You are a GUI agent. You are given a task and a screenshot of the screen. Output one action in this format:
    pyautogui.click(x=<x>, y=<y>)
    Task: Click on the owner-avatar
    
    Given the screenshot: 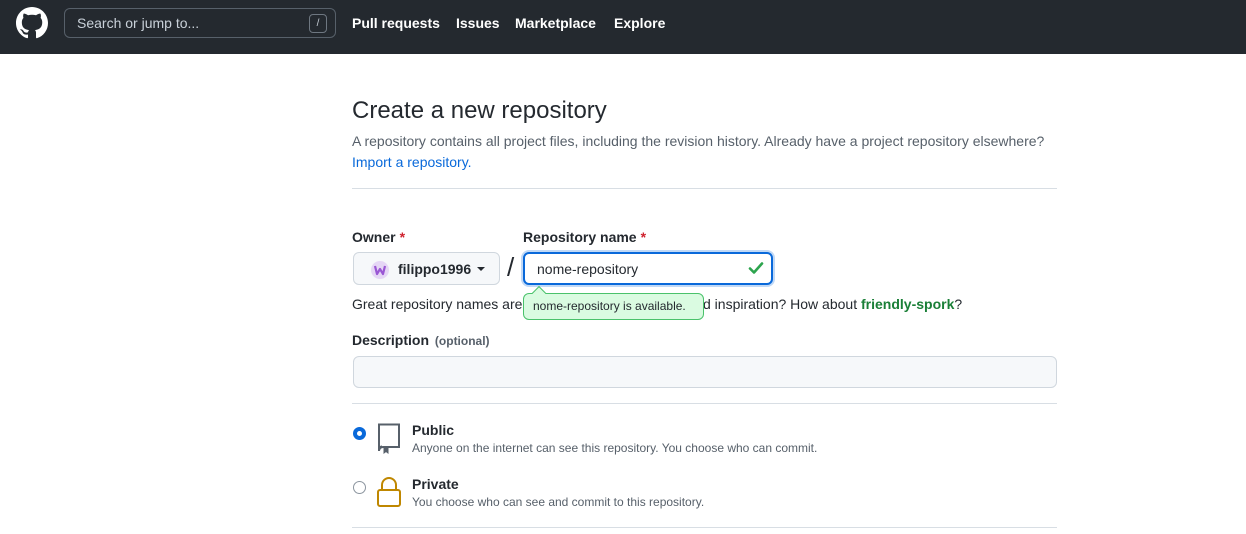 What is the action you would take?
    pyautogui.click(x=380, y=270)
    